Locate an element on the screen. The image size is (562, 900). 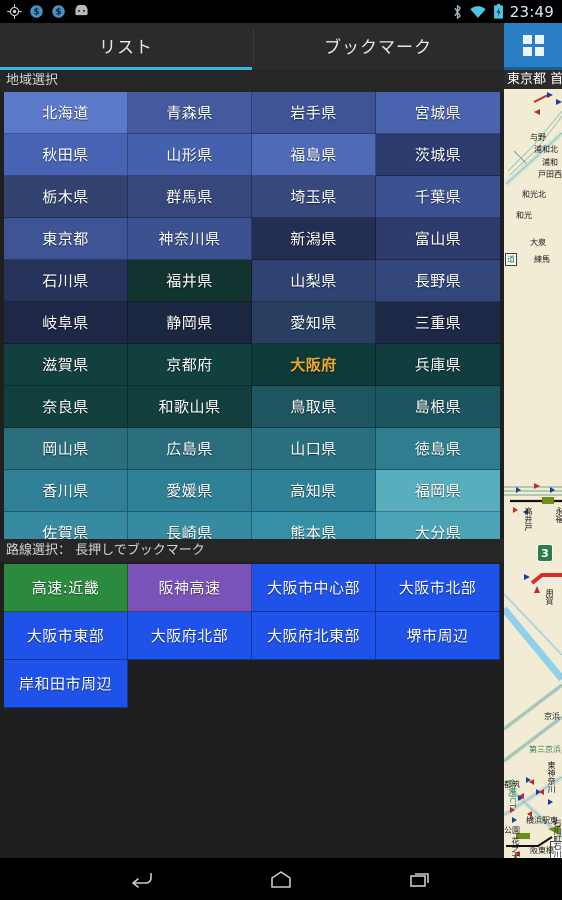
prefecture-cell: 栃木県 is located at coordinates (66, 197).